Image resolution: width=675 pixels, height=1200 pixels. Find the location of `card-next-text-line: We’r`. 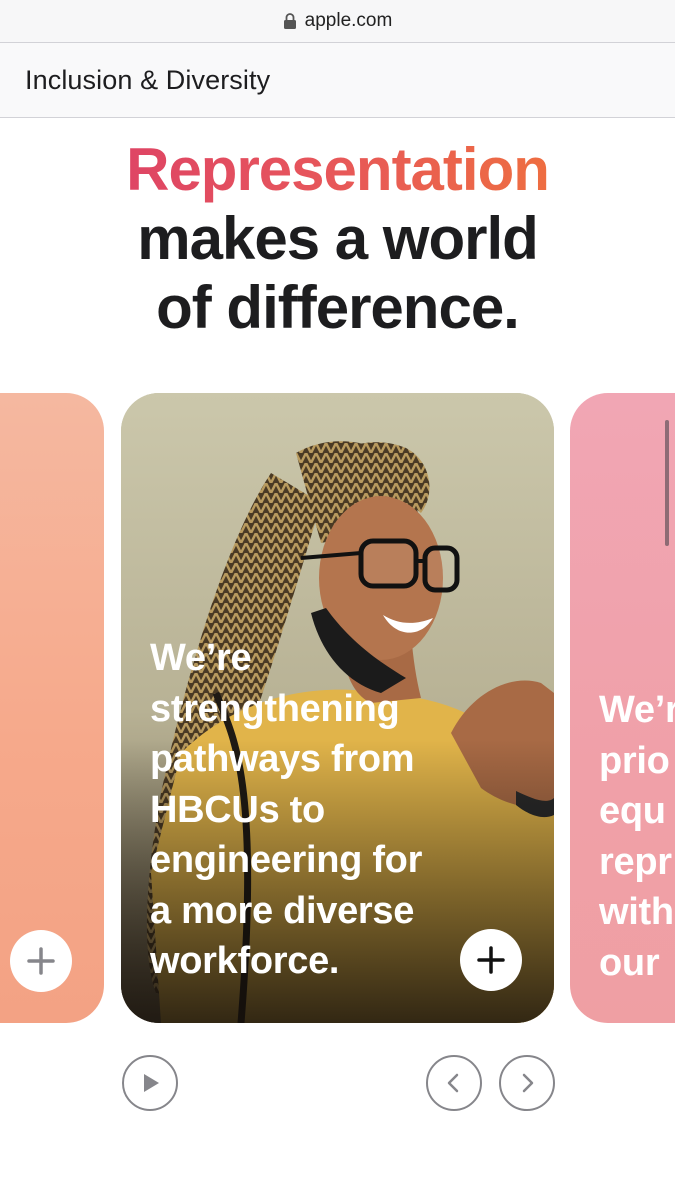

card-next-text-line: We’r is located at coordinates (637, 710).